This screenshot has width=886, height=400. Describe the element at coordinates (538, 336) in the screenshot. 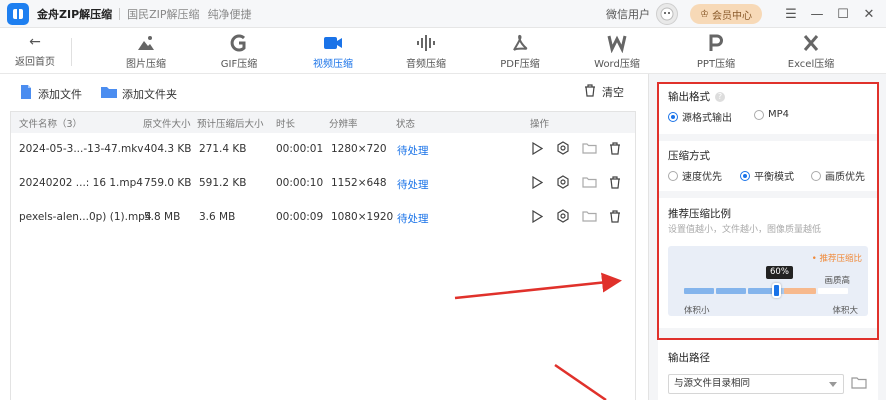

I see `annotation-arrows` at that location.